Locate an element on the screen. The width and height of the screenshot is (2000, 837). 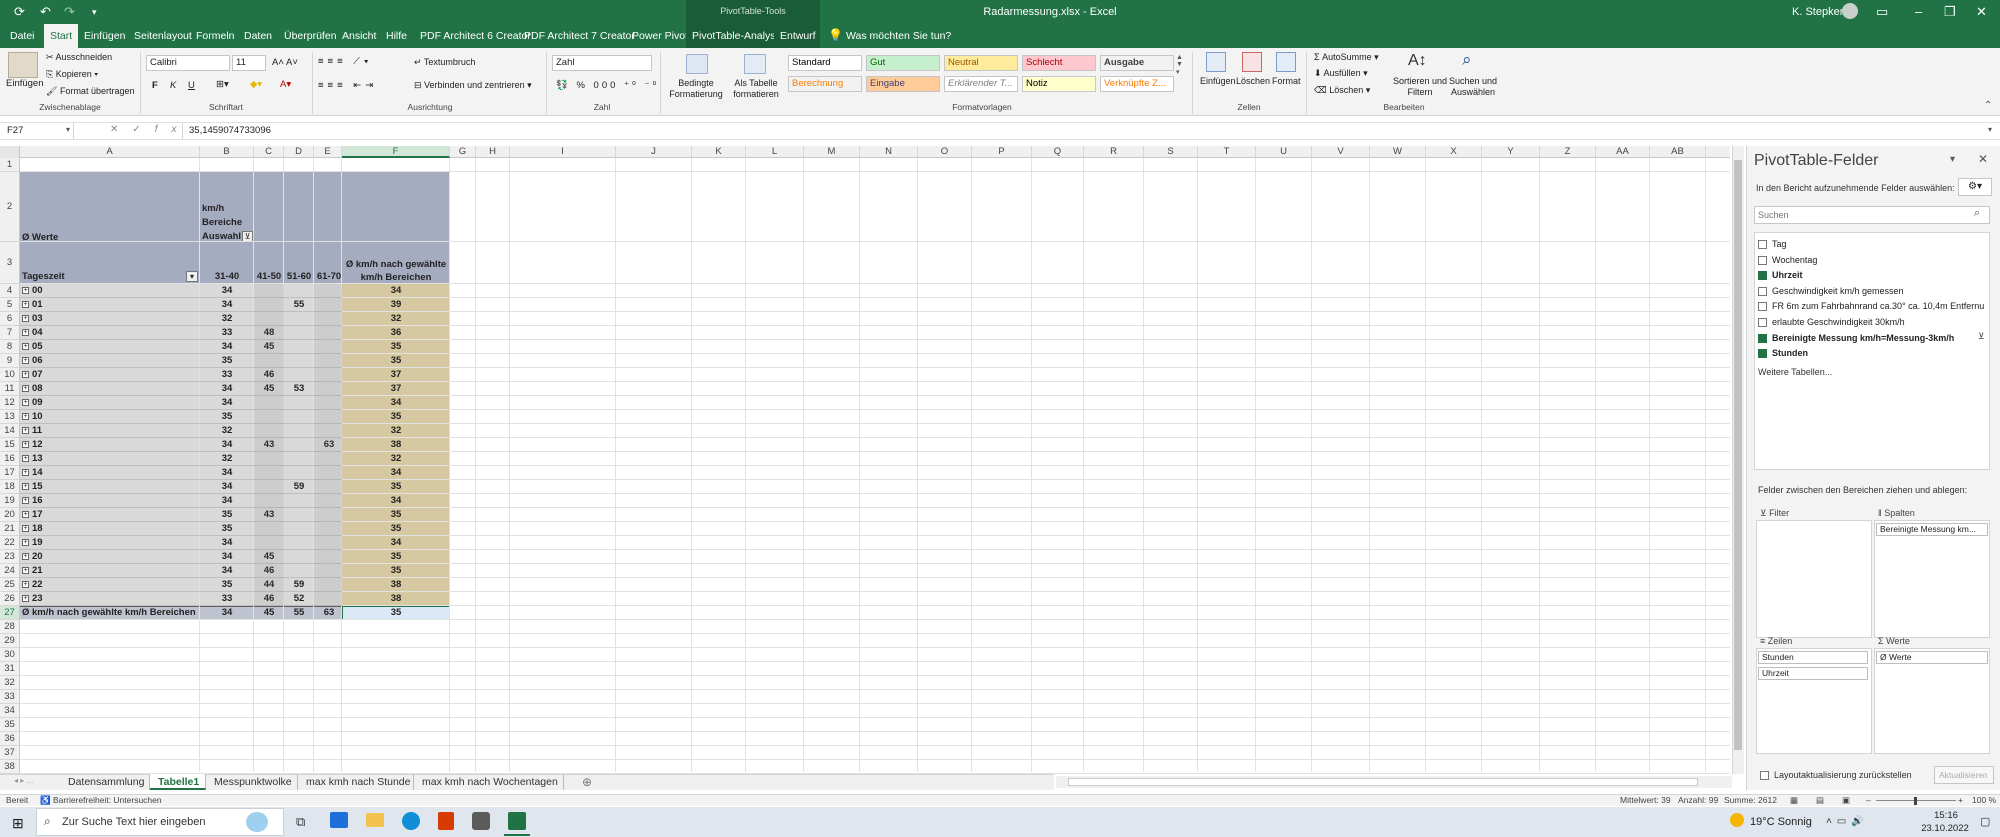
sort-filter-icon: A↕ is located at coordinates (1417, 61).